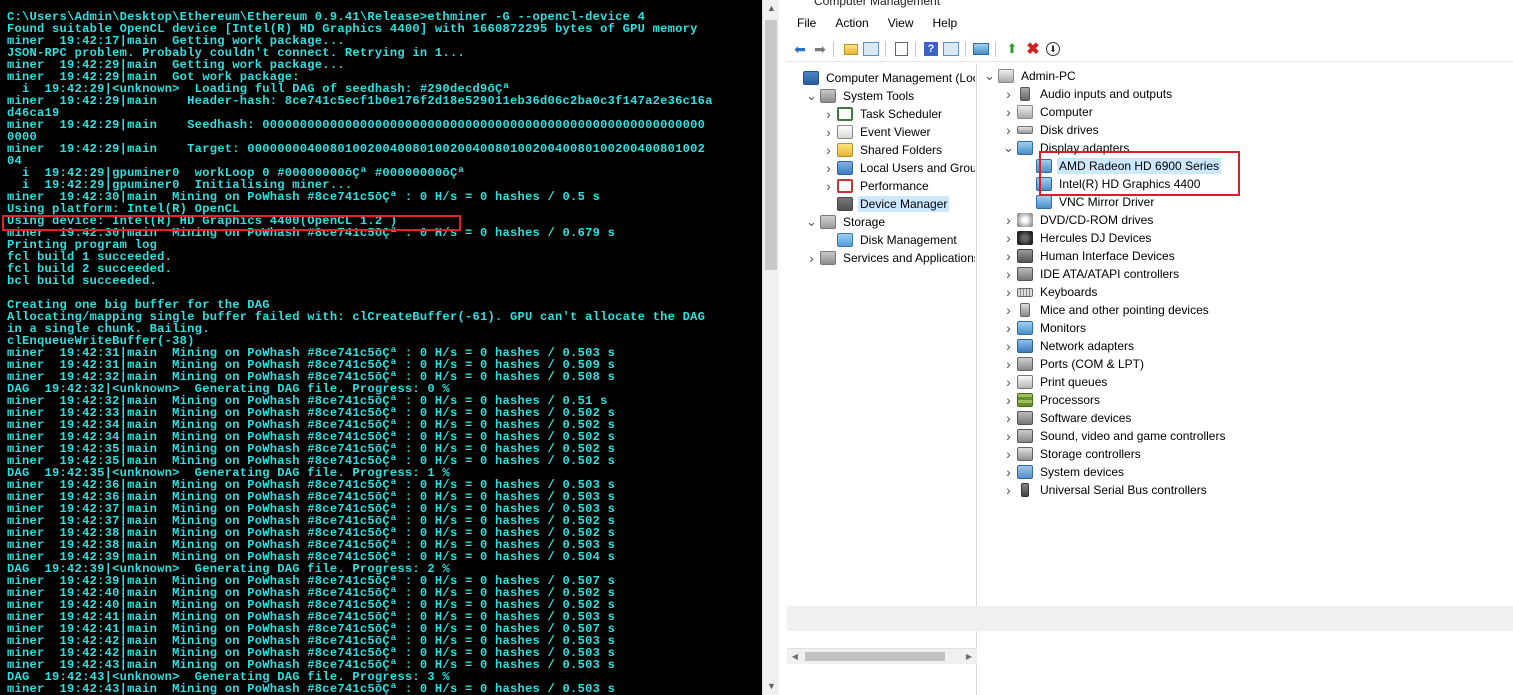 This screenshot has width=1513, height=695. What do you see at coordinates (981, 49) in the screenshot?
I see `monitor-icon` at bounding box center [981, 49].